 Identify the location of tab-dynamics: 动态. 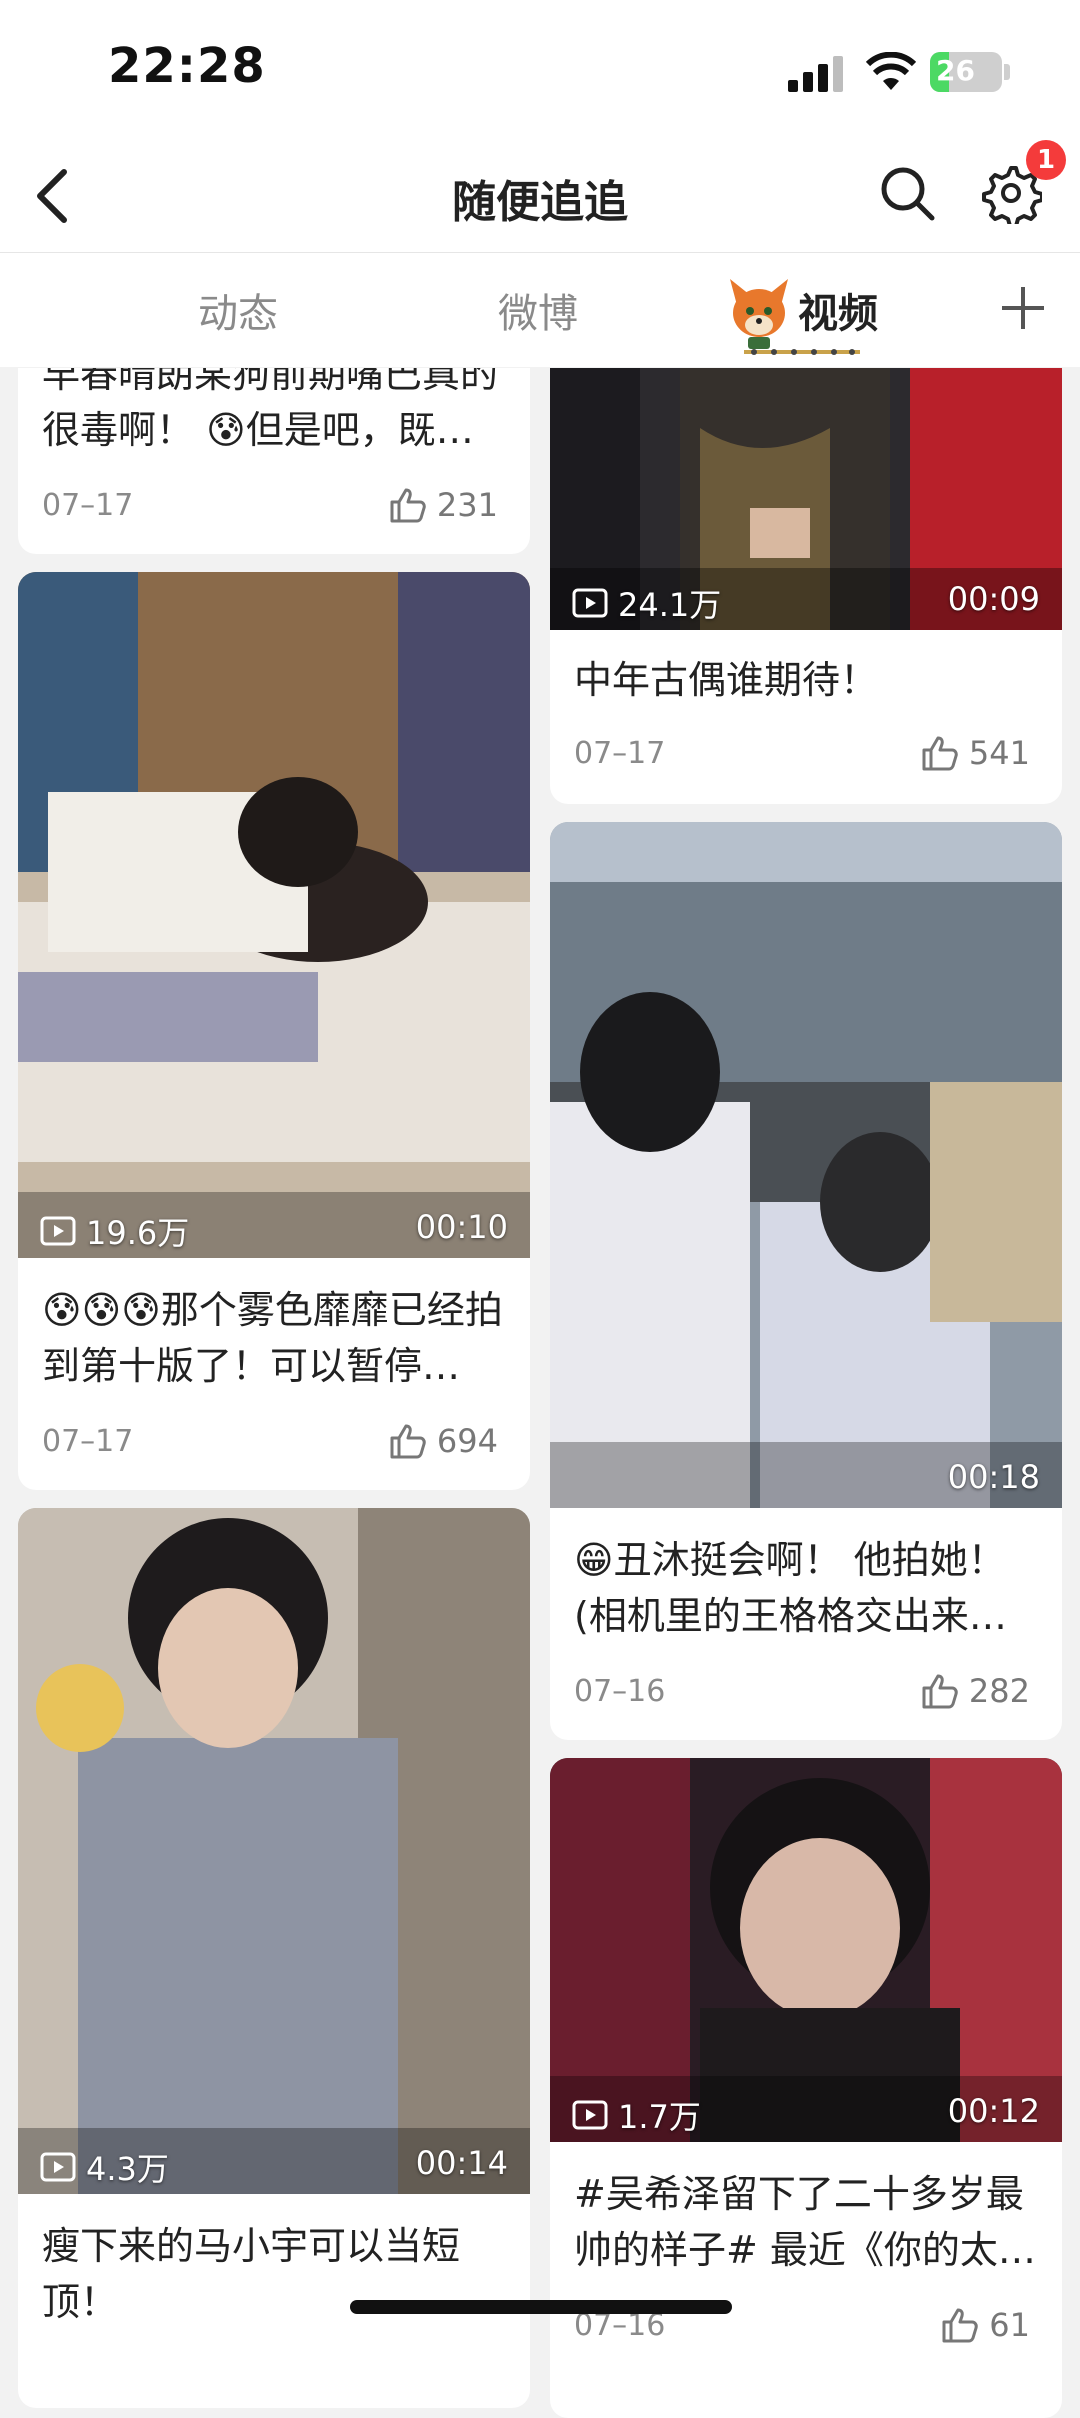
(238, 310).